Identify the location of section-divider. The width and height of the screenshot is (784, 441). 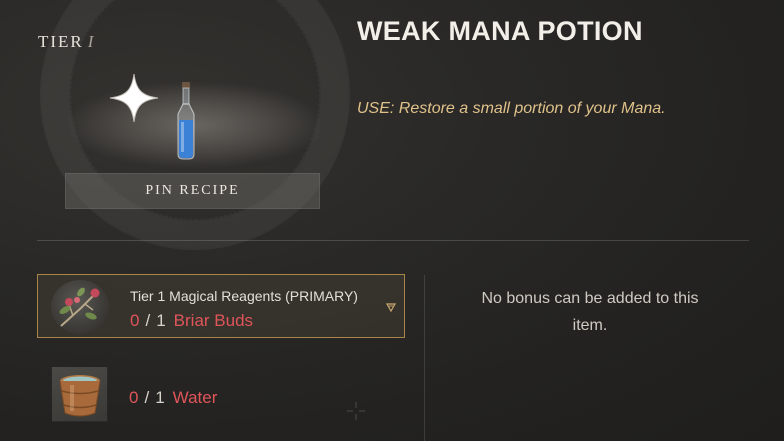
(393, 240).